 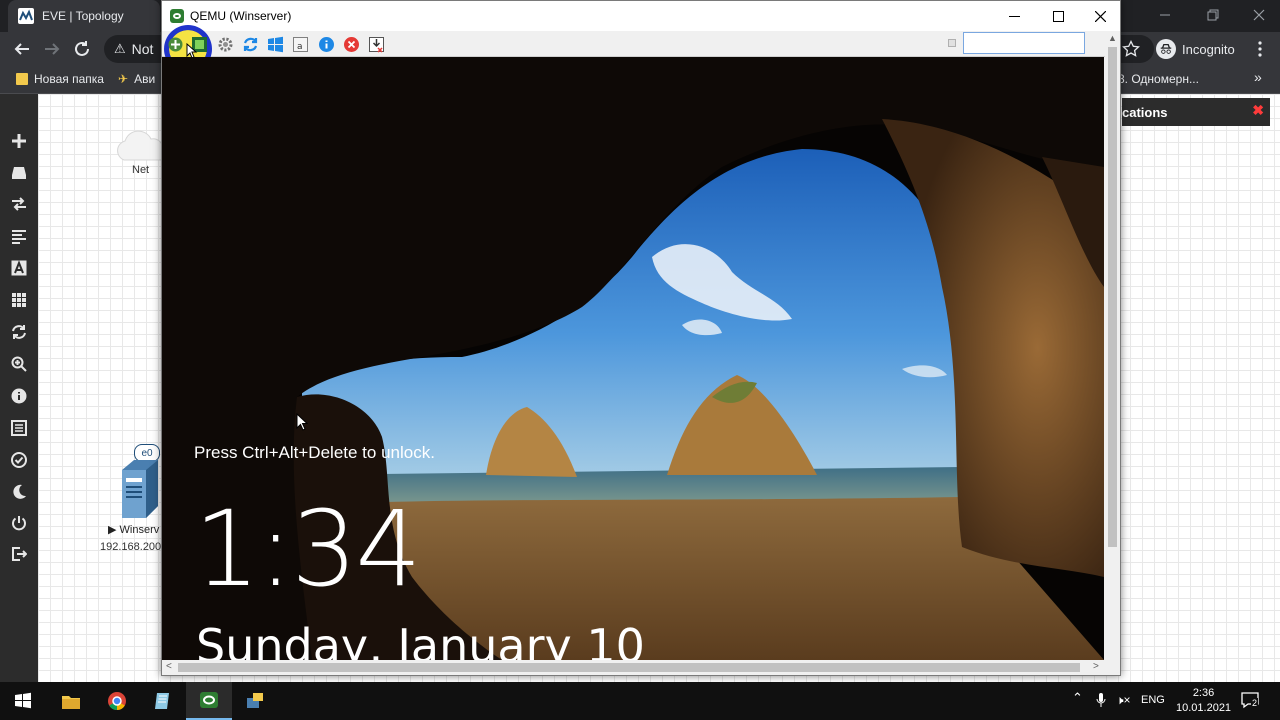 What do you see at coordinates (23, 701) in the screenshot?
I see `start-button` at bounding box center [23, 701].